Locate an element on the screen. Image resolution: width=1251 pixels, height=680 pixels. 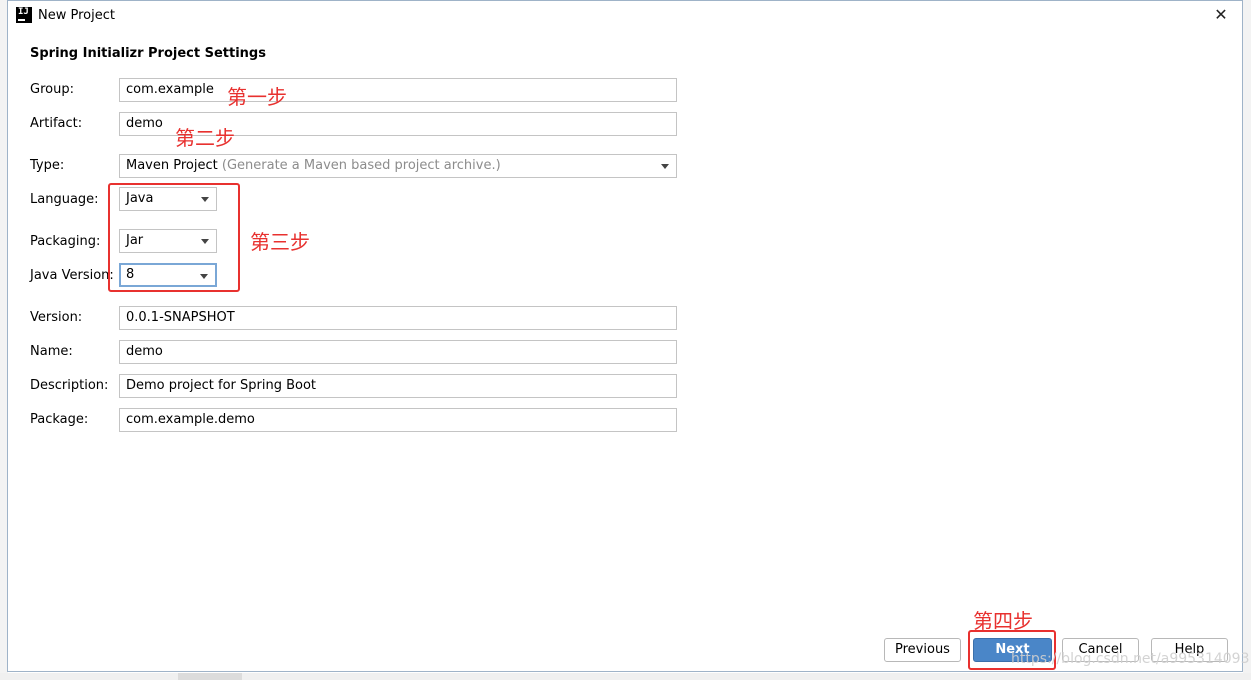
section-title: Spring Initializr Project Settings is located at coordinates (148, 53).